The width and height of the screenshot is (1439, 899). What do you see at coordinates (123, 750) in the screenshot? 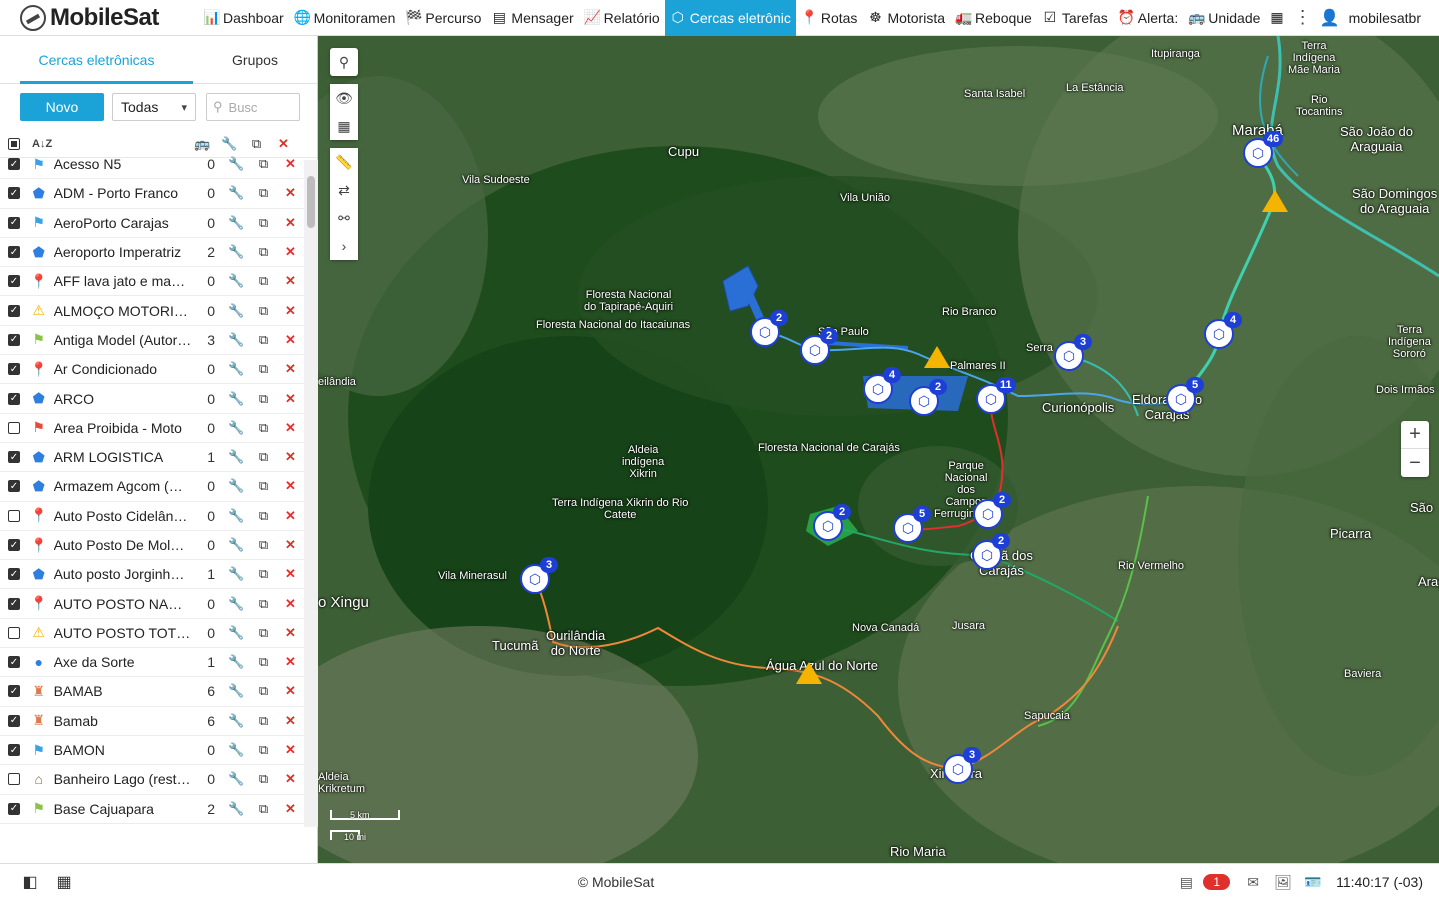
I see `geofence-name: BAMON` at bounding box center [123, 750].